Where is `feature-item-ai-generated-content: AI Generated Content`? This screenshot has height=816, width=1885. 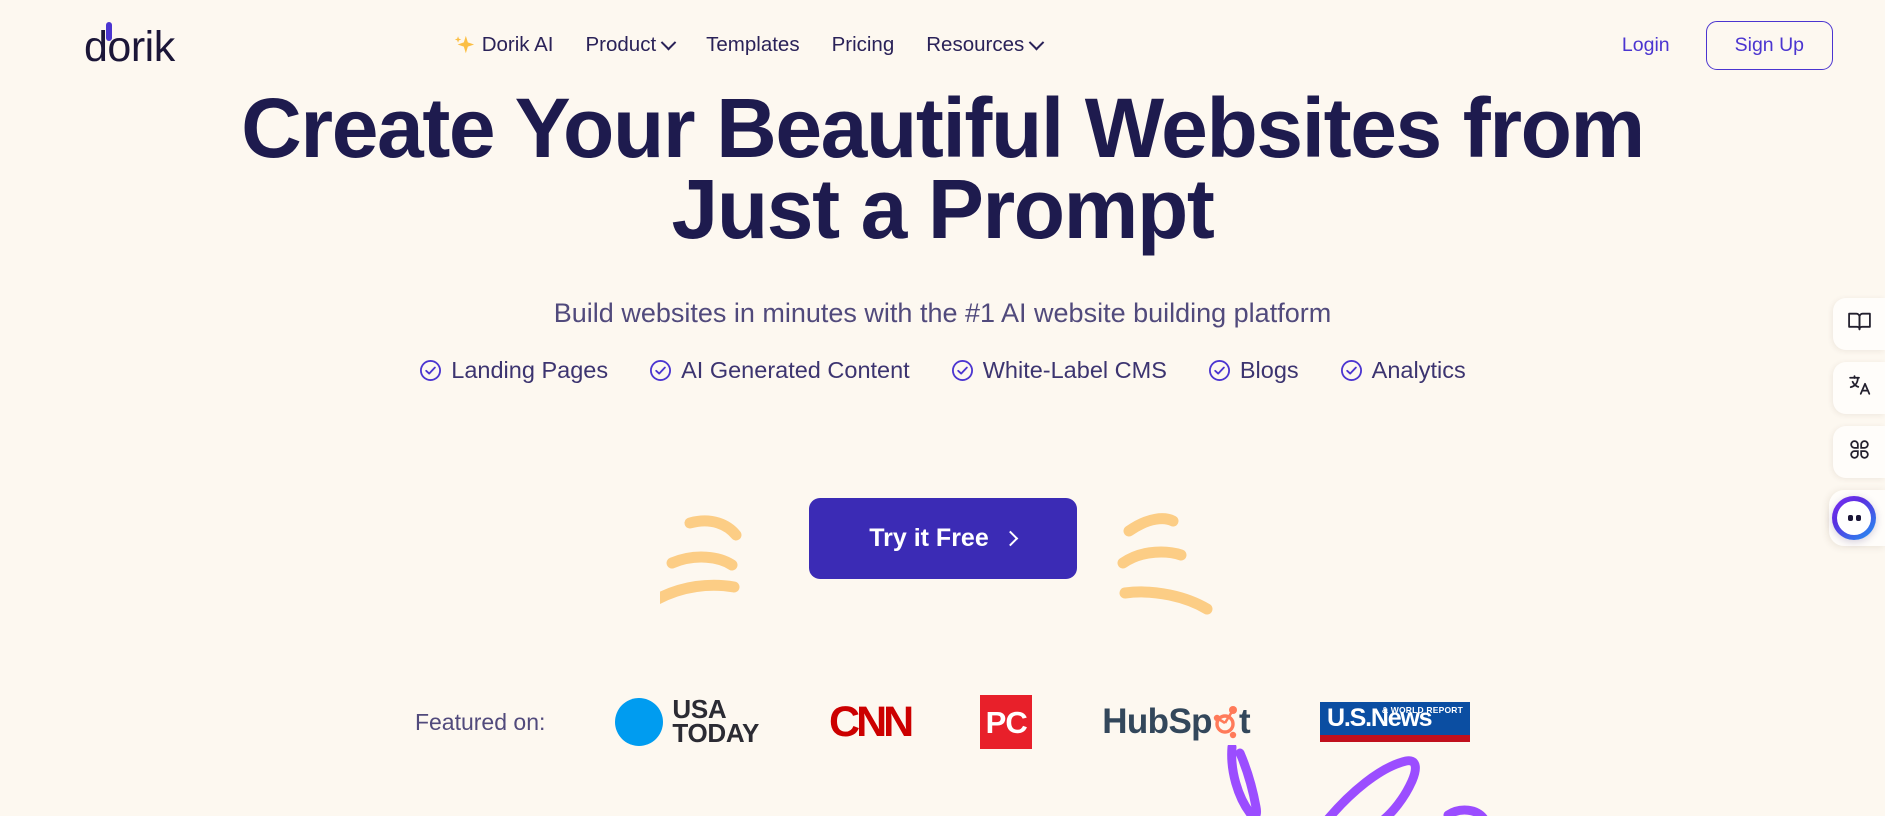
feature-item-ai-generated-content: AI Generated Content is located at coordinates (779, 370).